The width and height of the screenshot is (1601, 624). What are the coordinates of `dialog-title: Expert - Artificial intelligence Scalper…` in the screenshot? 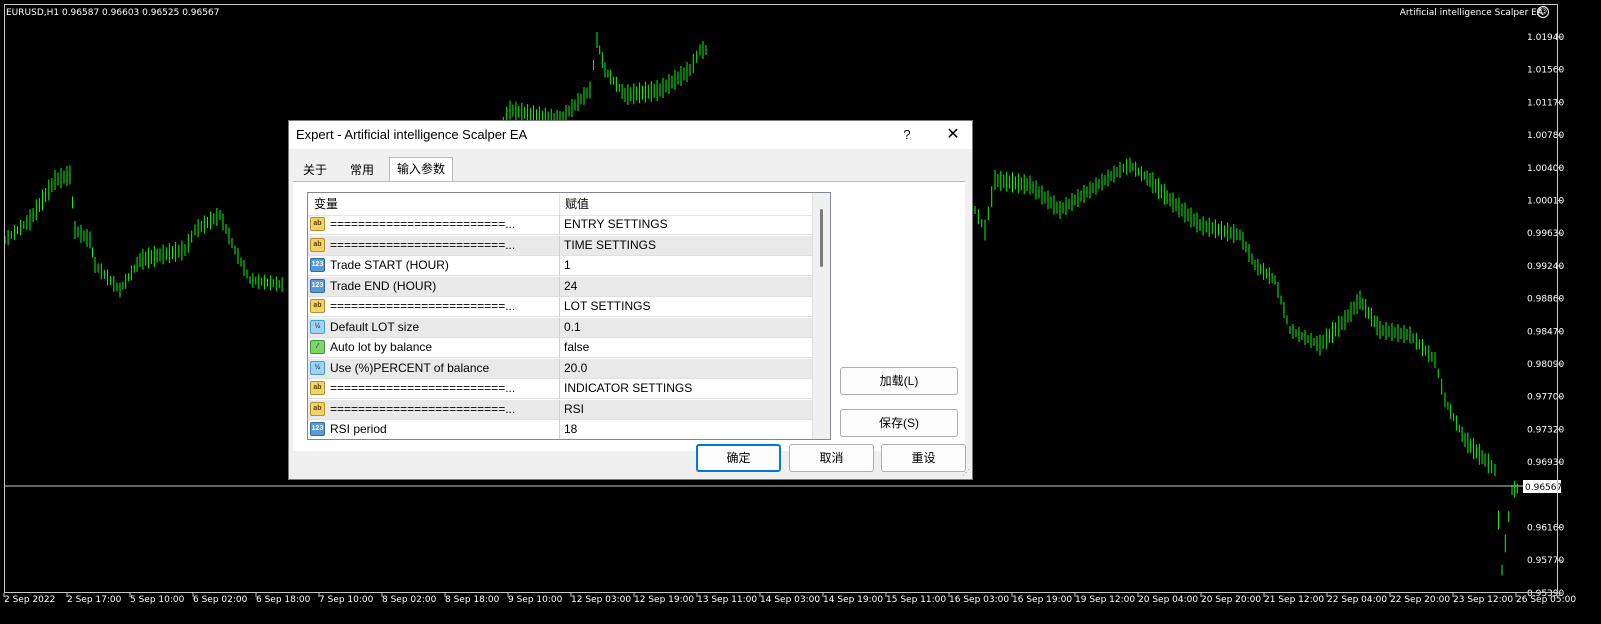 It's located at (412, 134).